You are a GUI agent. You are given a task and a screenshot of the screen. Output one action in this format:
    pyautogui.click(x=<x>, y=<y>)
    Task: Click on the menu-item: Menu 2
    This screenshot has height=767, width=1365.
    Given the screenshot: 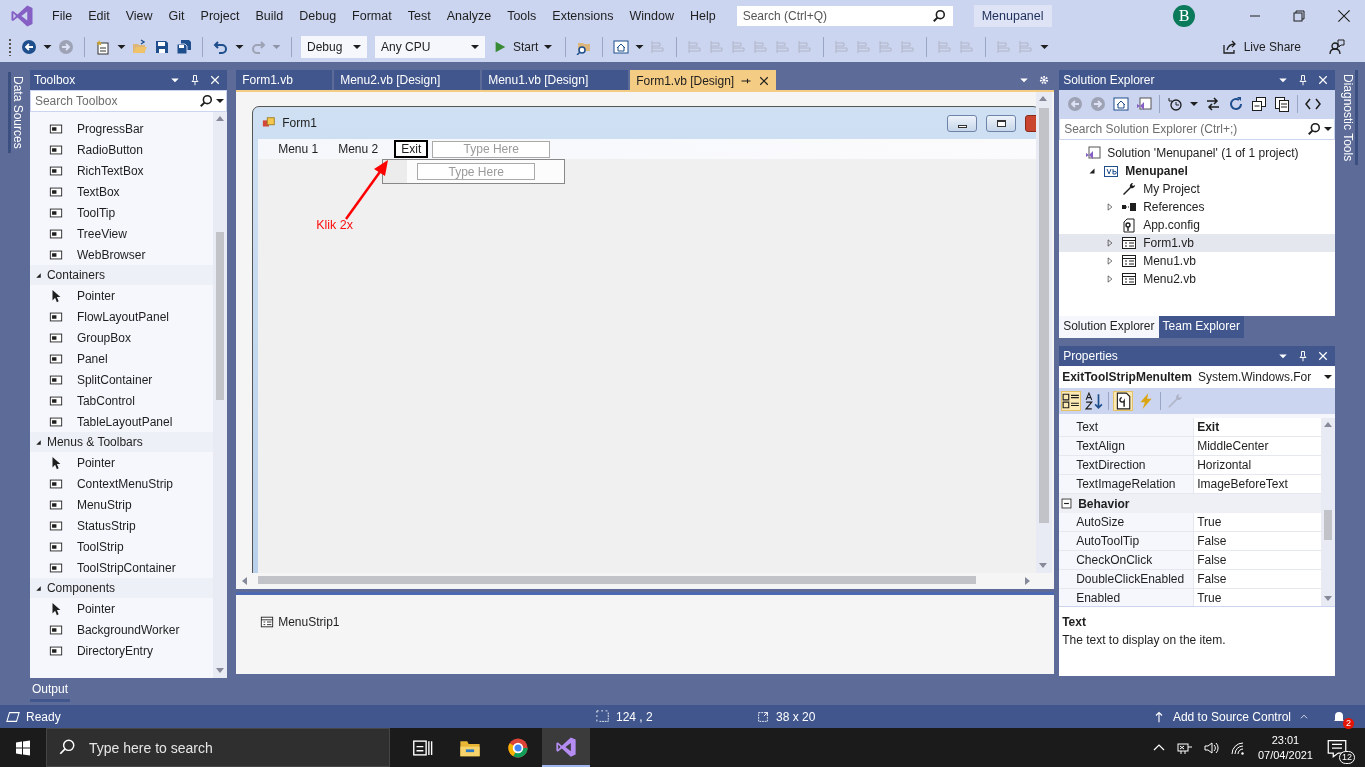 What is the action you would take?
    pyautogui.click(x=358, y=149)
    